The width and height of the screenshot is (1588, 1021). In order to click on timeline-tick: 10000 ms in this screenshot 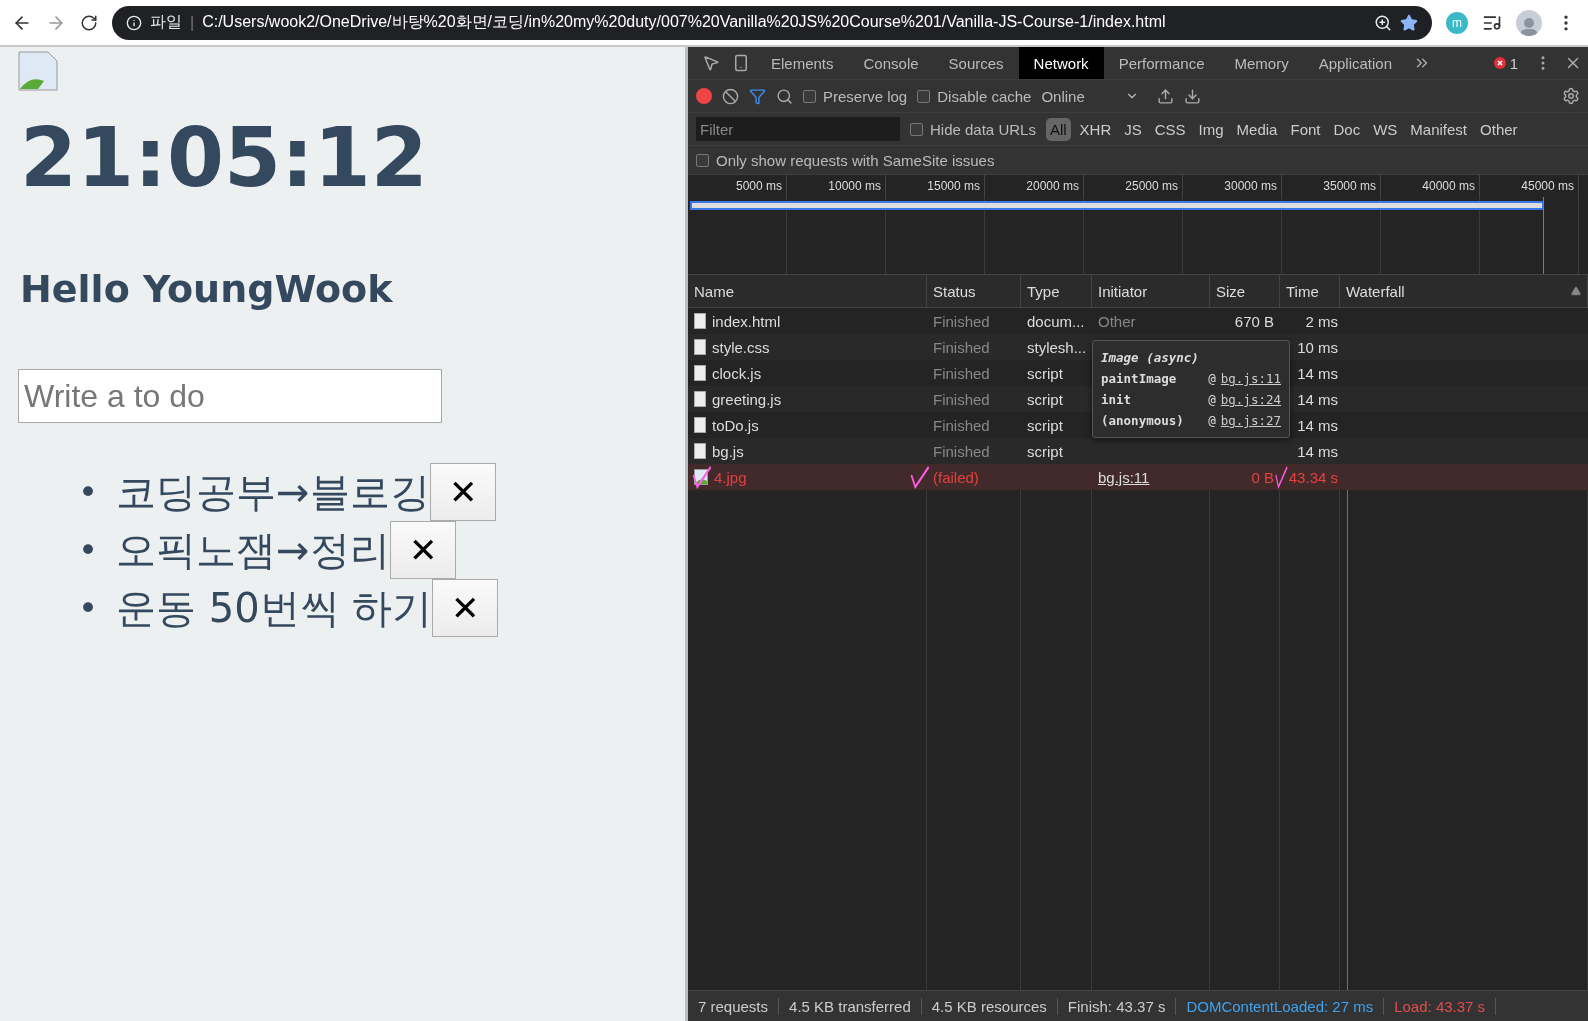, I will do `click(836, 186)`.